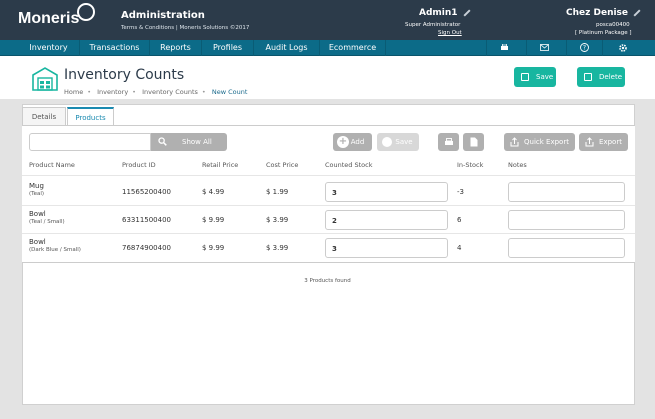  Describe the element at coordinates (49, 48) in the screenshot. I see `nav-inventory: Inventory` at that location.